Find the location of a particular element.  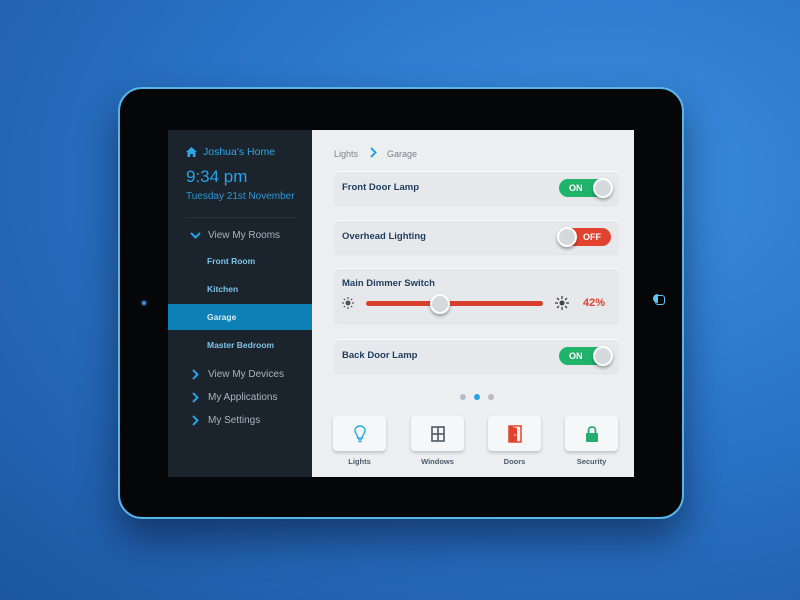

device-label: Main Dimmer Switch is located at coordinates (388, 283).